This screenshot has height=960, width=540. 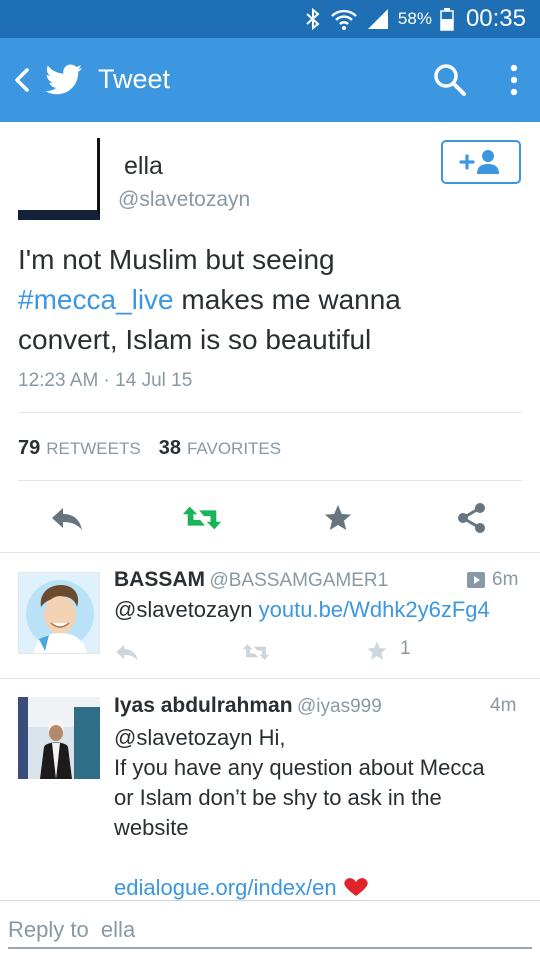 I want to click on add-user-icon, so click(x=479, y=162).